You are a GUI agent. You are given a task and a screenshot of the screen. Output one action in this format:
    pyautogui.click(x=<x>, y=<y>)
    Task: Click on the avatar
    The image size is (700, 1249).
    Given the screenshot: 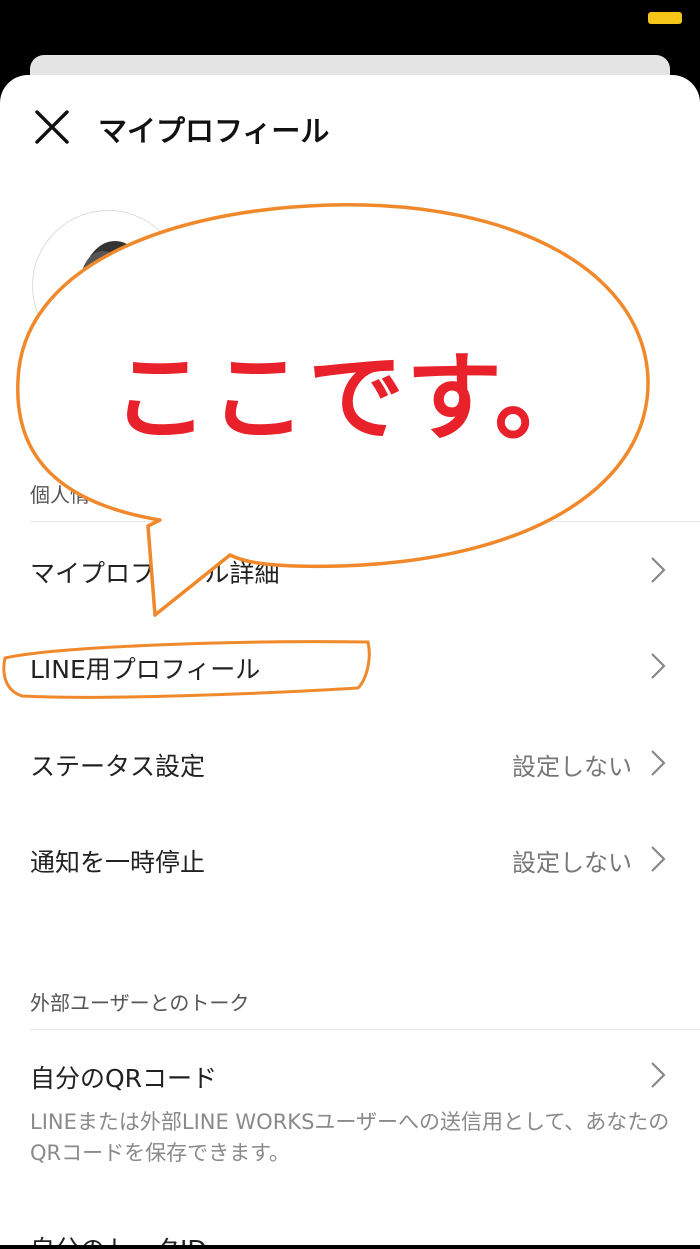 What is the action you would take?
    pyautogui.click(x=108, y=286)
    